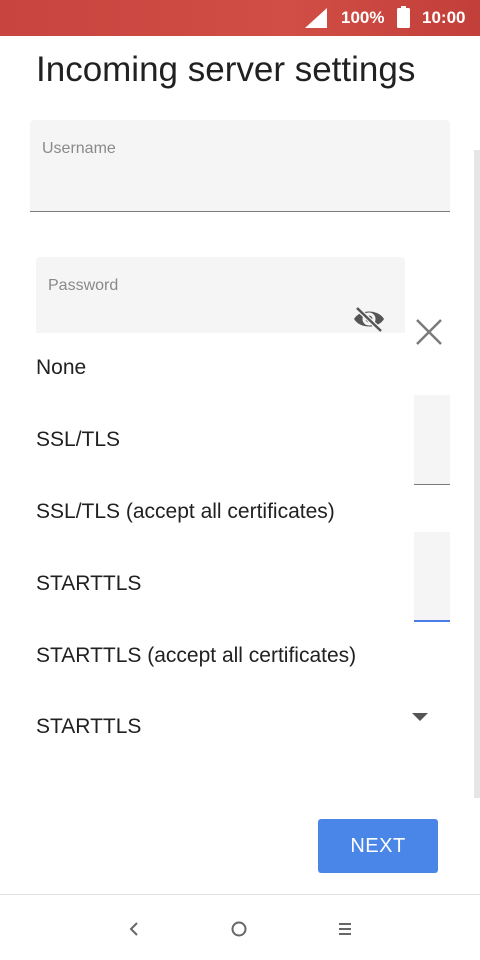  I want to click on page-title: Incoming server settings, so click(226, 69).